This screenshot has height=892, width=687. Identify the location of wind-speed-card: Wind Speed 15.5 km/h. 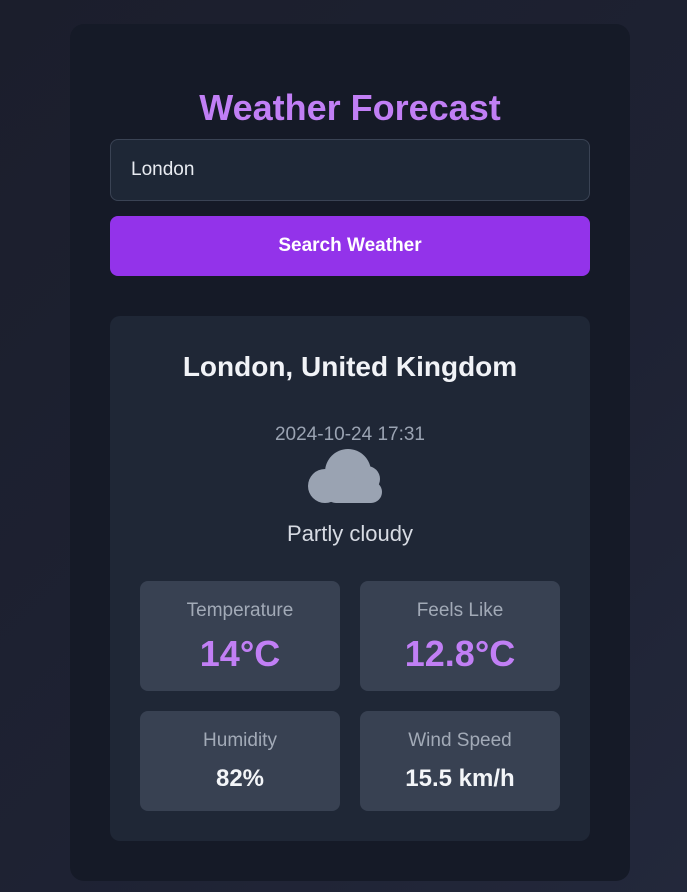
(460, 761).